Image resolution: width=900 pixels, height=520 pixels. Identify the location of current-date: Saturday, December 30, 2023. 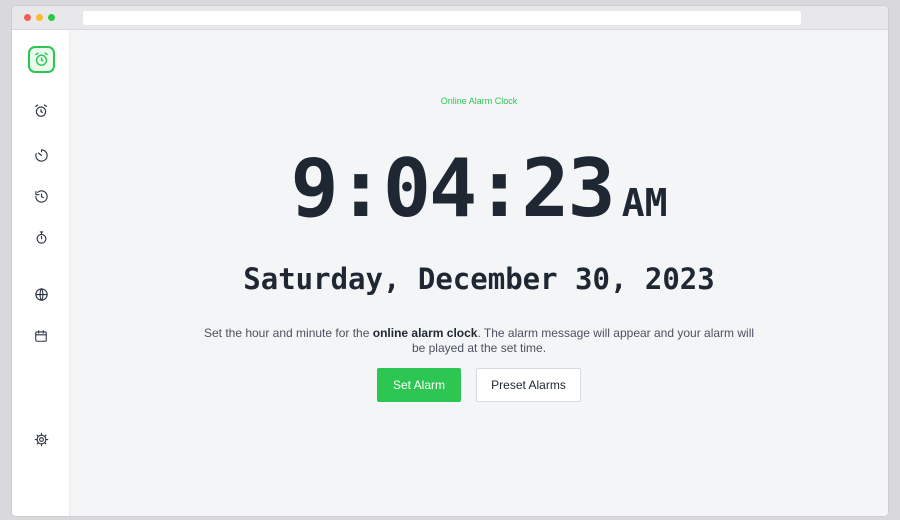
(479, 279).